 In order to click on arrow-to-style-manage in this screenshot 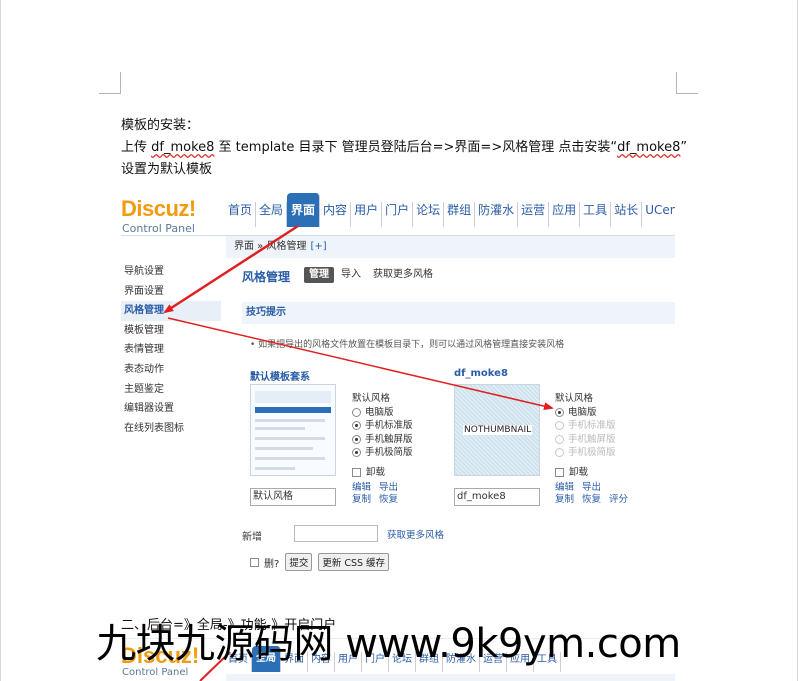, I will do `click(231, 269)`.